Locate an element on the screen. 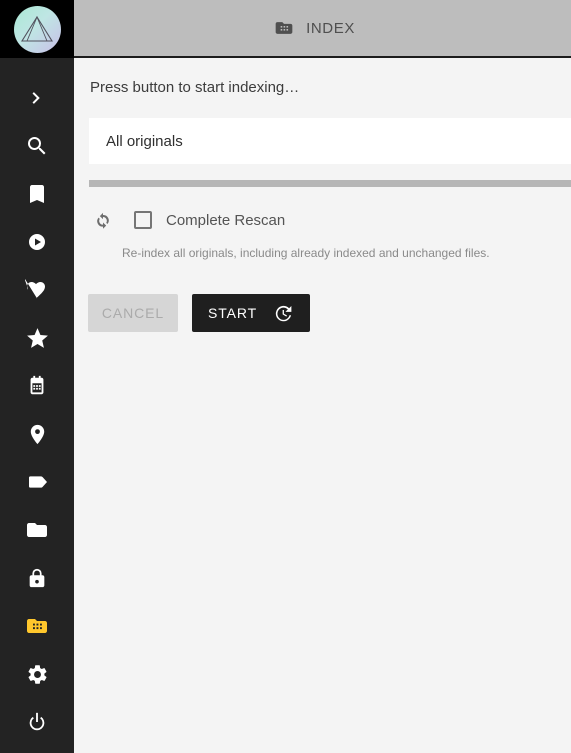 The width and height of the screenshot is (571, 753). complete-rescan-row: Complete Rescan is located at coordinates (186, 220).